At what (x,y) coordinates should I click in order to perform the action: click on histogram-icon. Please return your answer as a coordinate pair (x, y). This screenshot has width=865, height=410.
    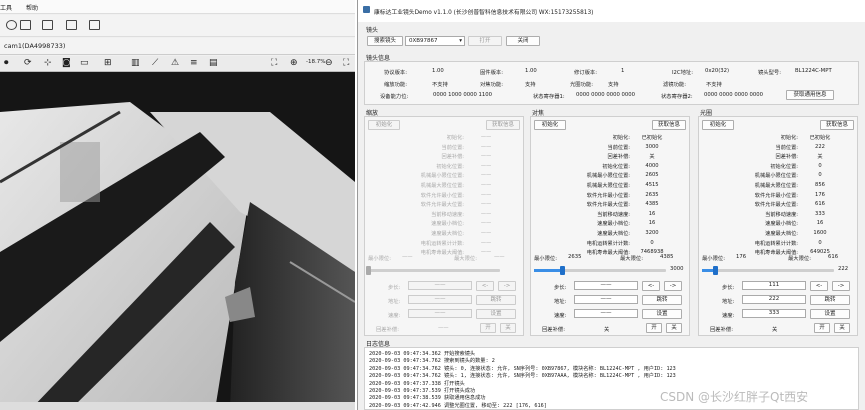
    Looking at the image, I should click on (47, 25).